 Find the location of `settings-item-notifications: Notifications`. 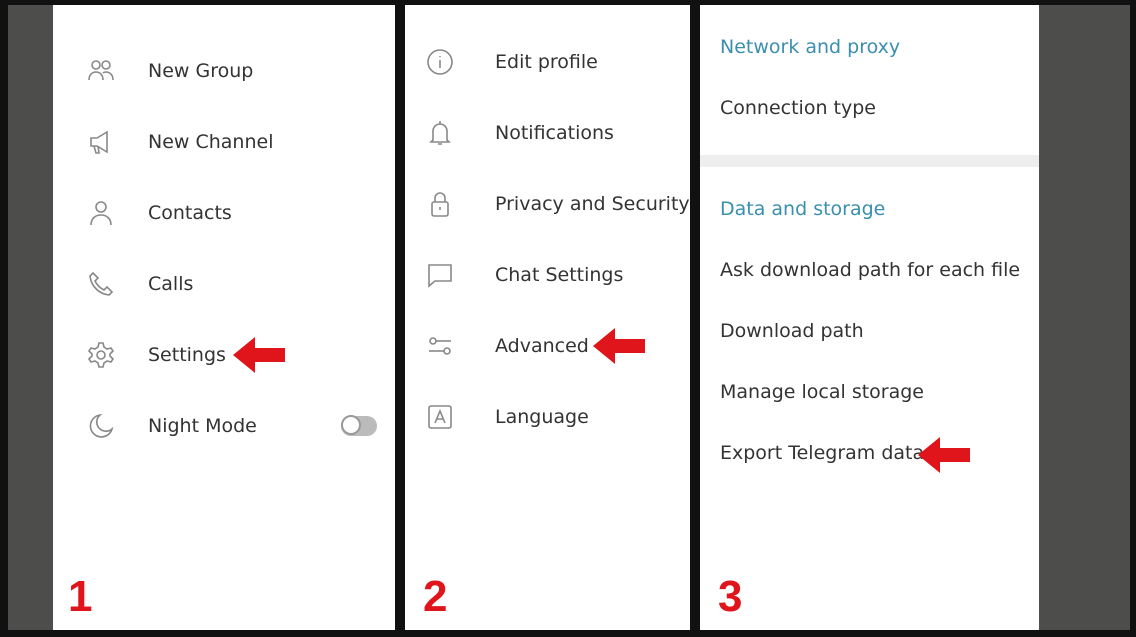

settings-item-notifications: Notifications is located at coordinates (547, 133).